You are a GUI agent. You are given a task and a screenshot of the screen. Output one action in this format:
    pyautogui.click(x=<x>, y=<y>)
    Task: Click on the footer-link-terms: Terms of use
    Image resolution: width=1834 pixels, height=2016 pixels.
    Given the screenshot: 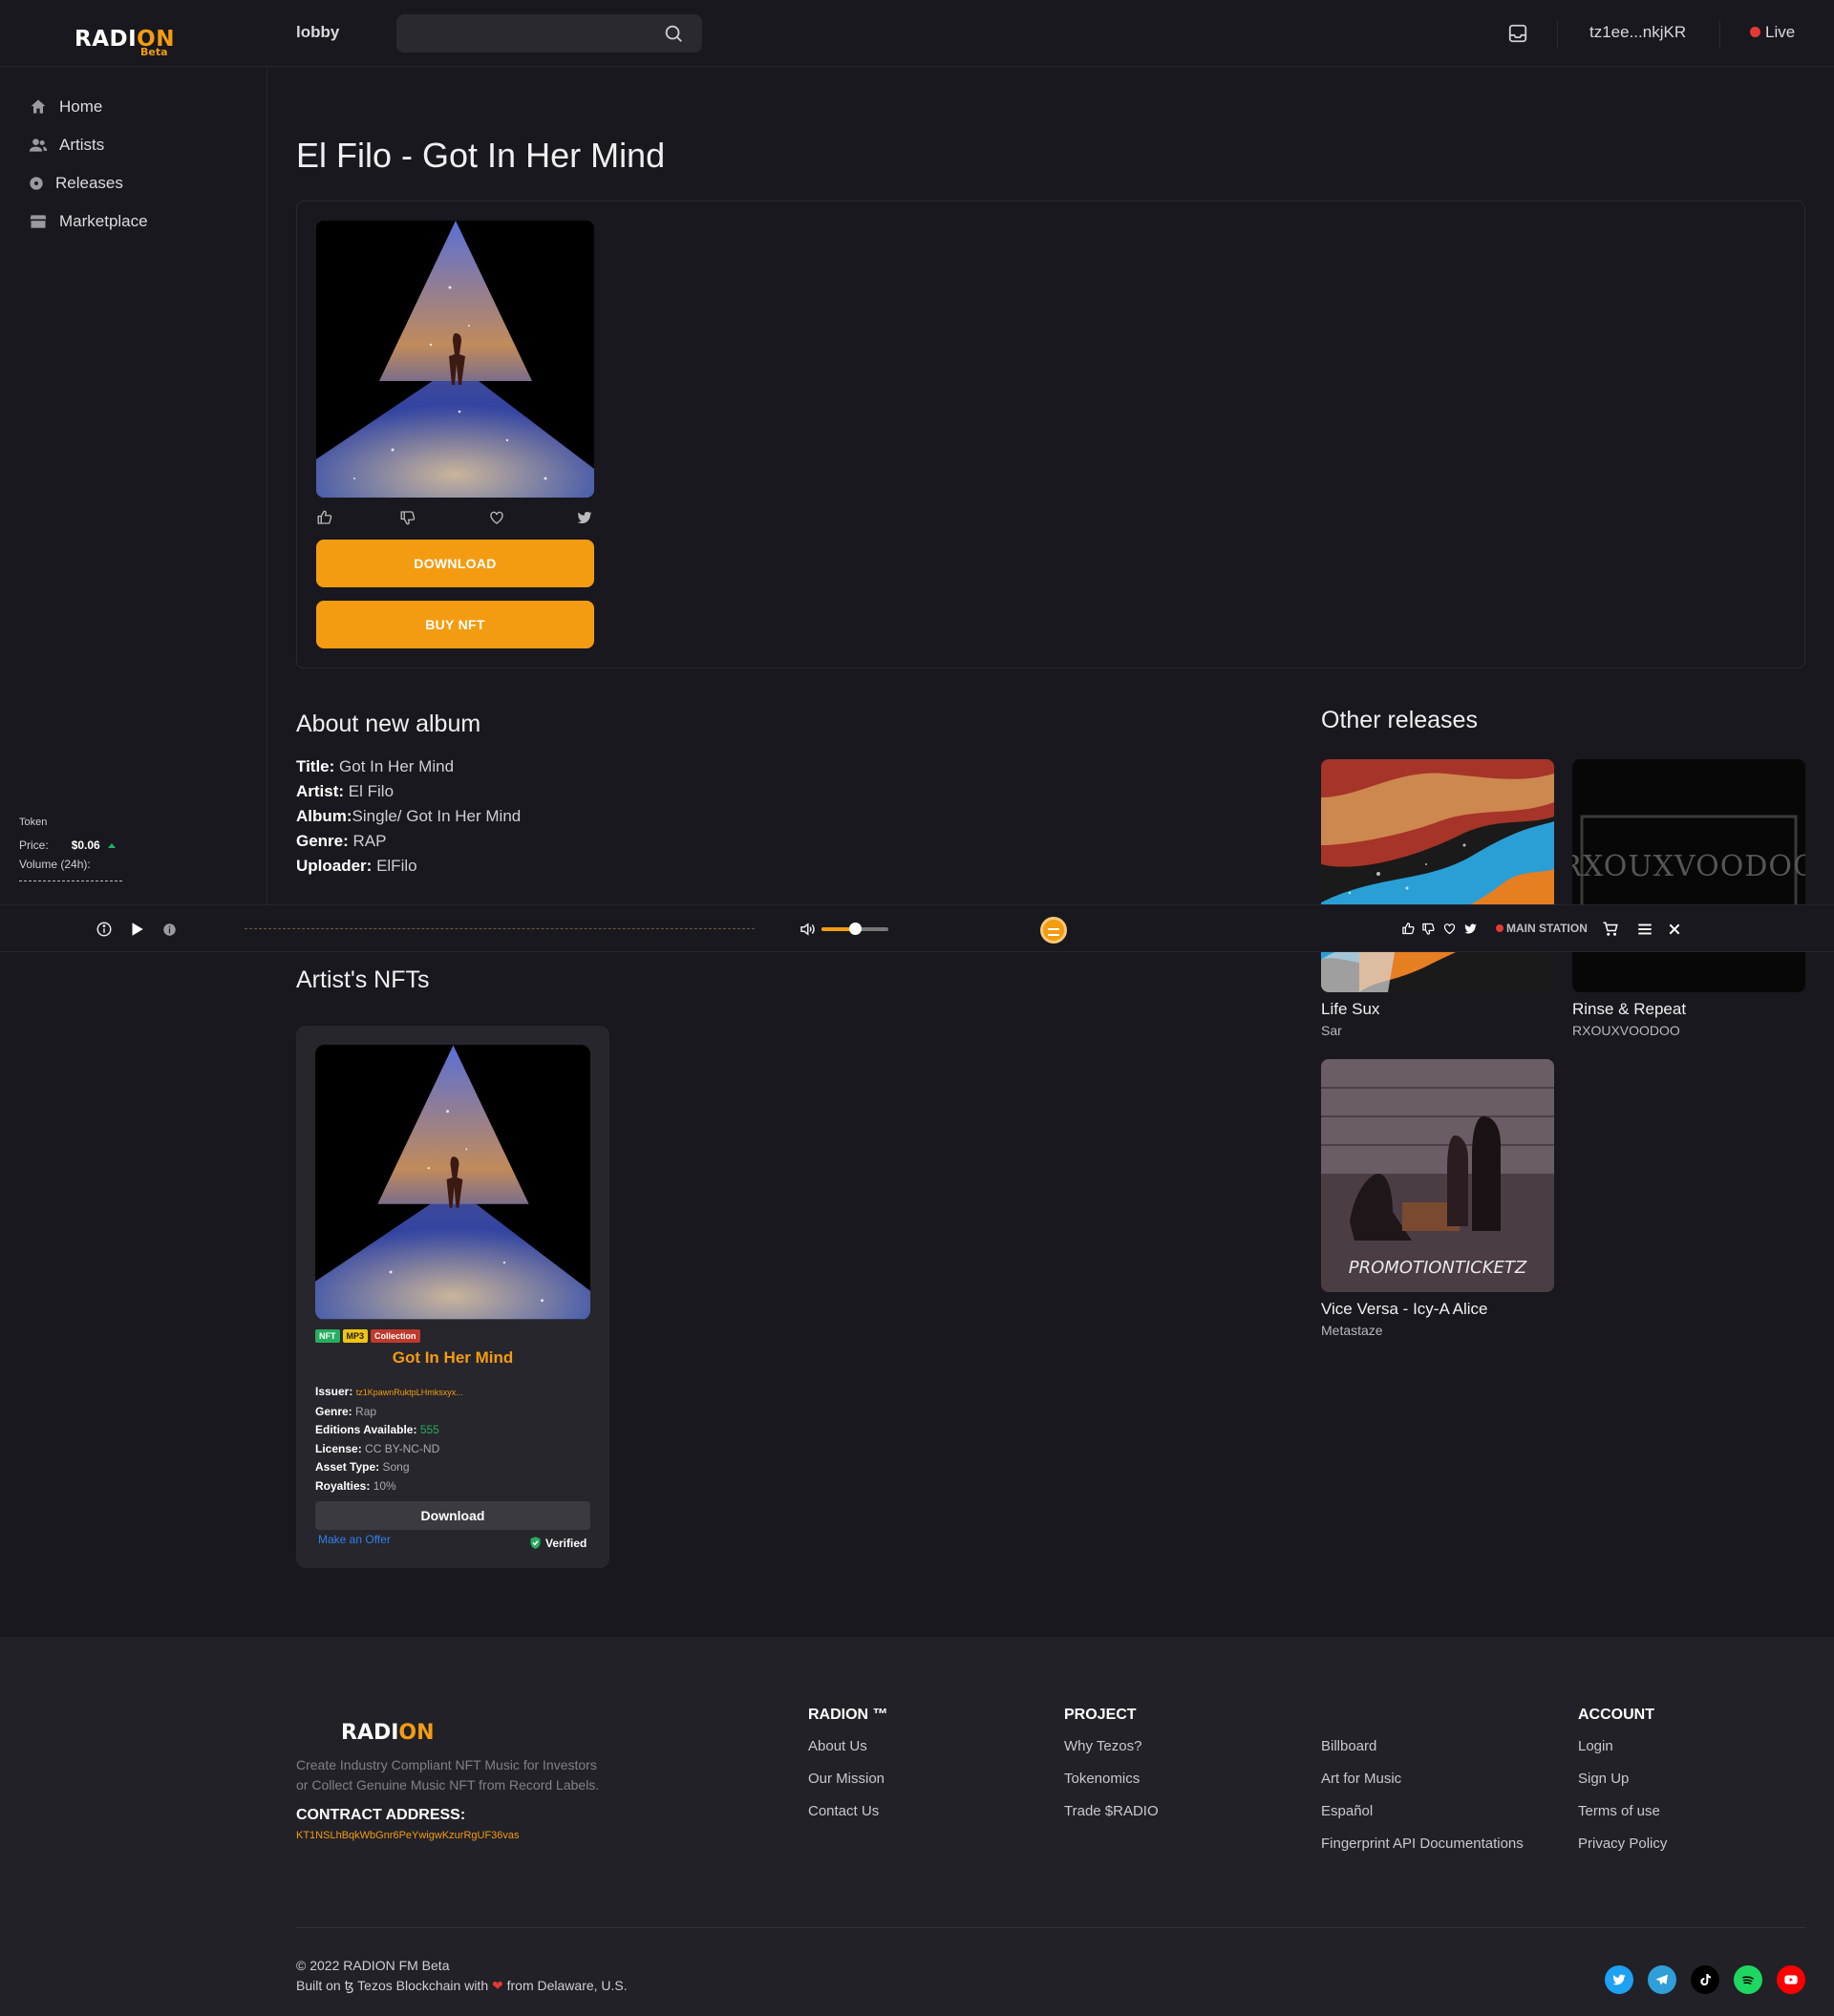 What is the action you would take?
    pyautogui.click(x=1622, y=1818)
    